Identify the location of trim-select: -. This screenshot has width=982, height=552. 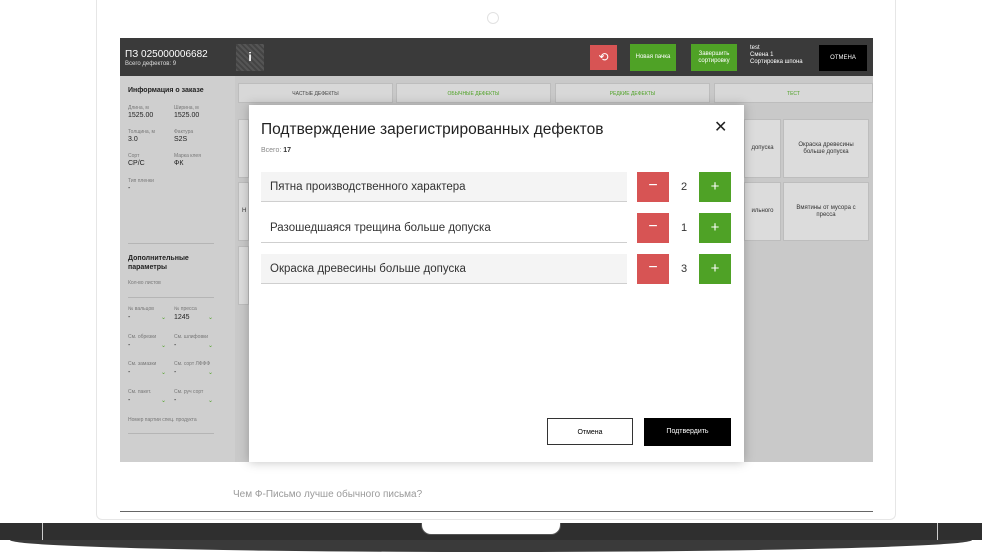
(129, 345).